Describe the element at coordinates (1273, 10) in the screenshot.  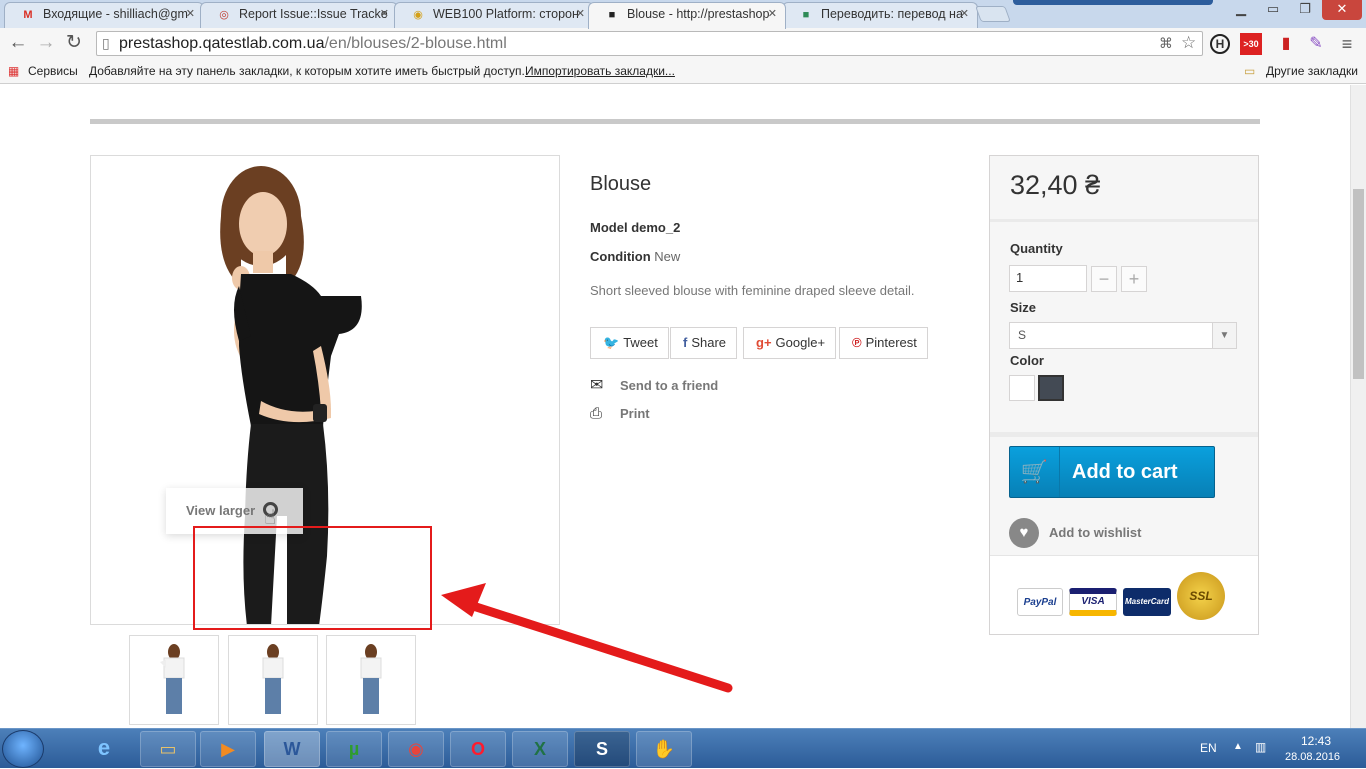
I see `user-icon: ▭` at that location.